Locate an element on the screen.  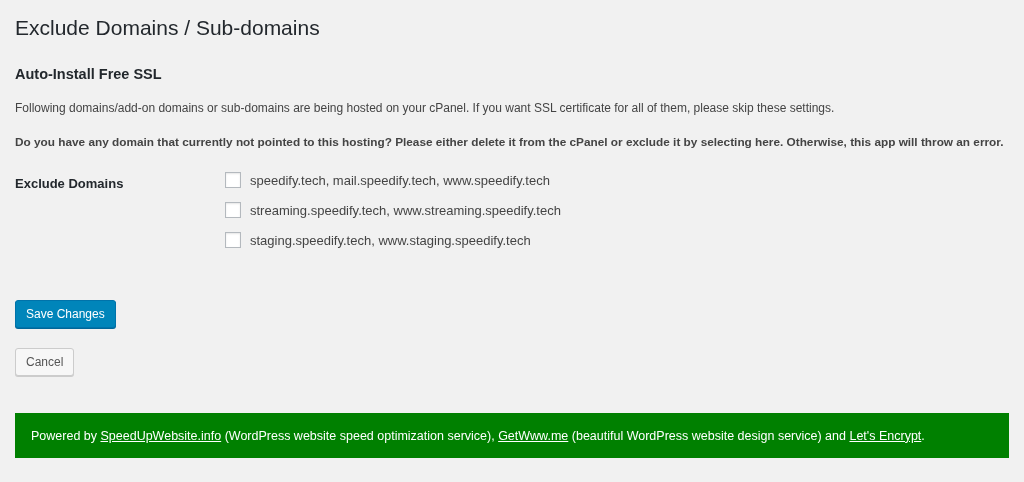
checkbox-label: speedify.tech, mail.speedify.tech, www.speedify.tech is located at coordinates (400, 180).